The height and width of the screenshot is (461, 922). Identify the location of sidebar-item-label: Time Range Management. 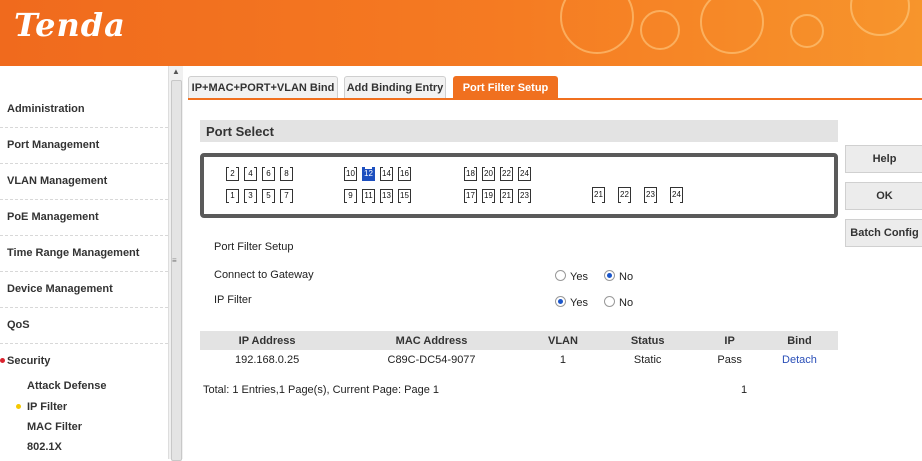
(73, 253).